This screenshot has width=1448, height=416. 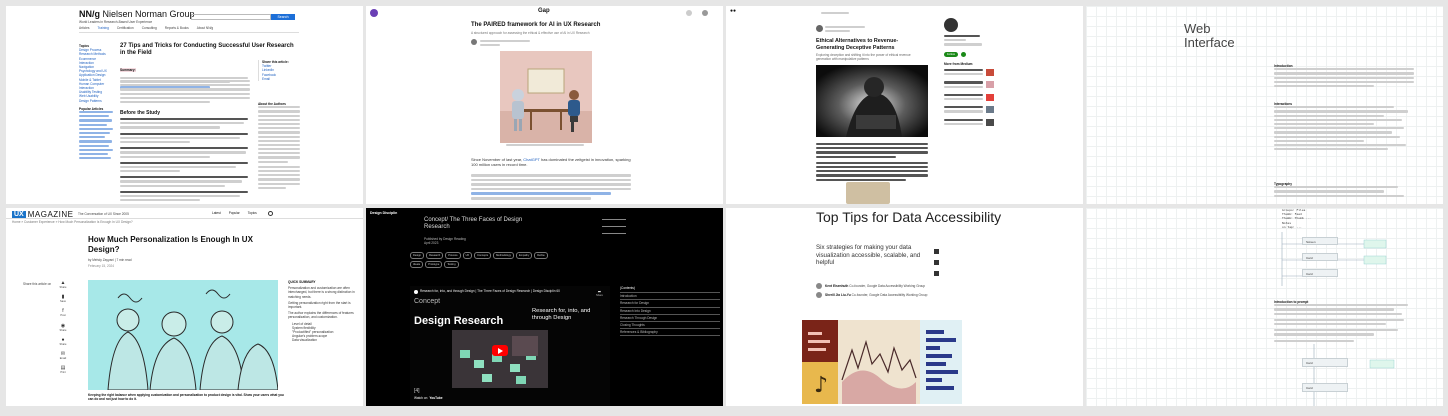 I want to click on nav-articles: Articles, so click(x=84, y=28).